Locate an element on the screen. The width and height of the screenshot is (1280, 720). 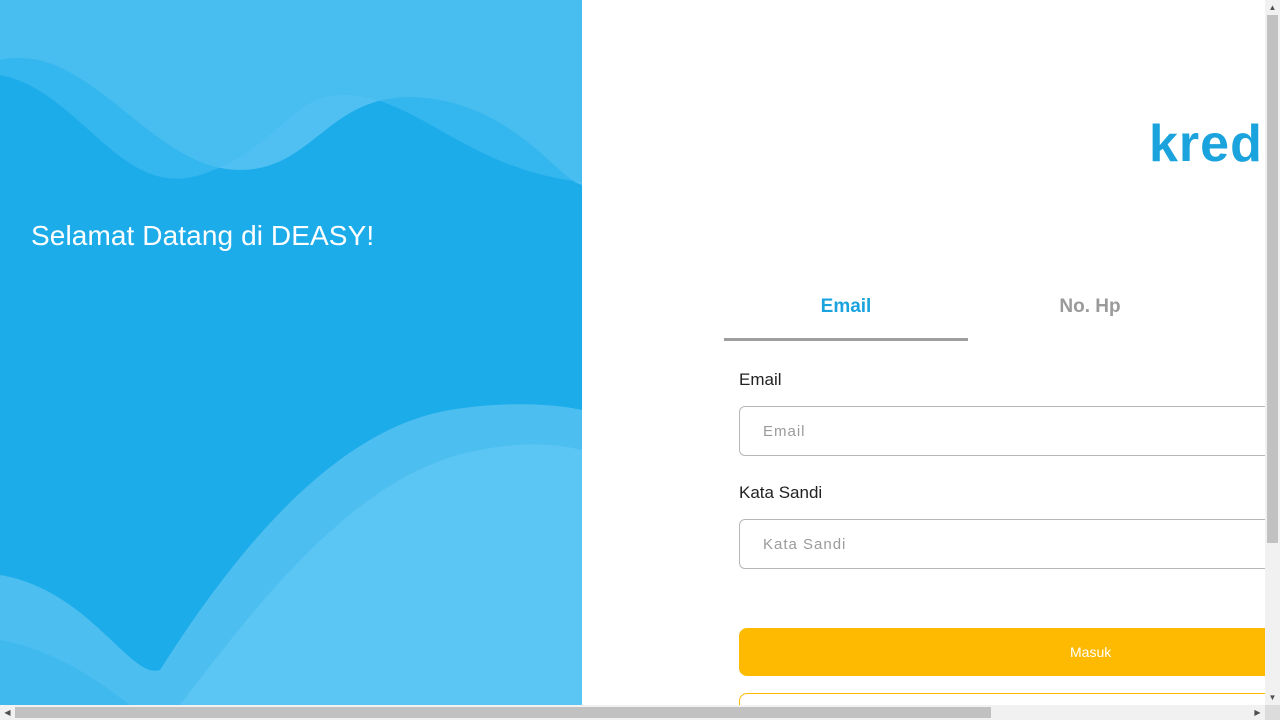
secondary-button is located at coordinates (1002, 699).